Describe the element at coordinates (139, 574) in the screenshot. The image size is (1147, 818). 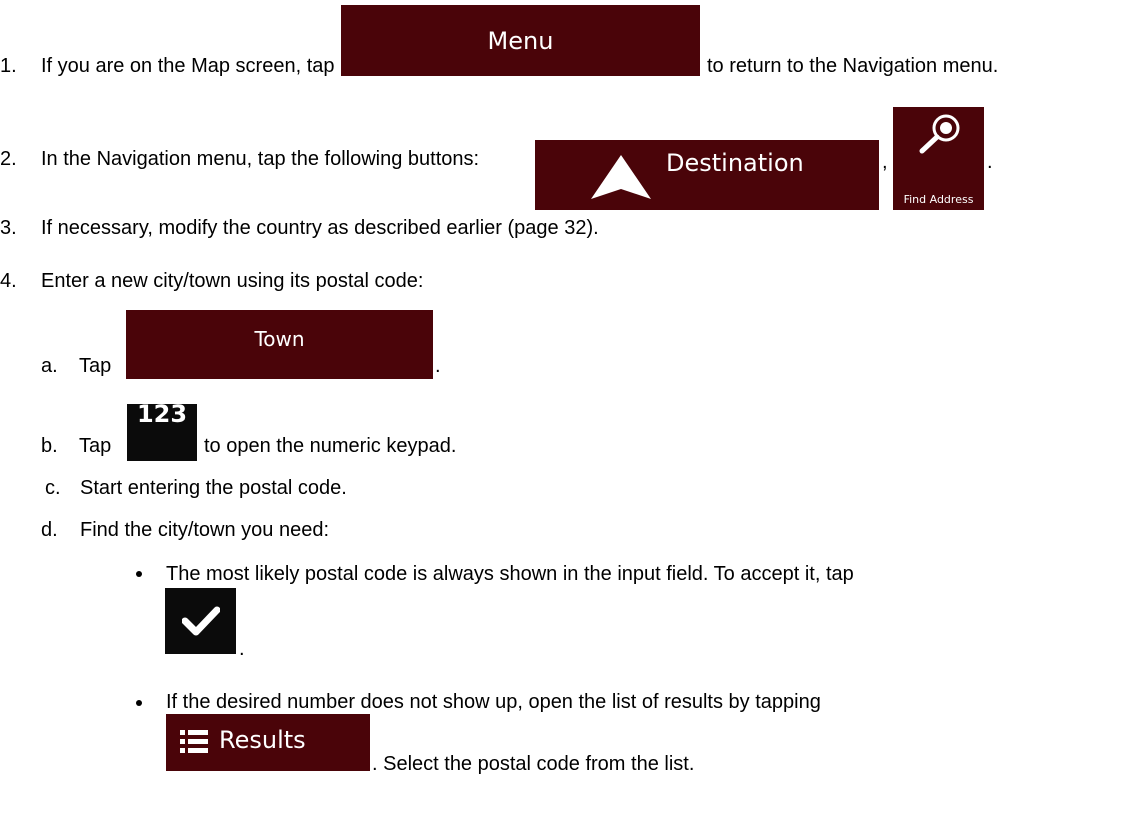
I see `bullet-1-marker` at that location.